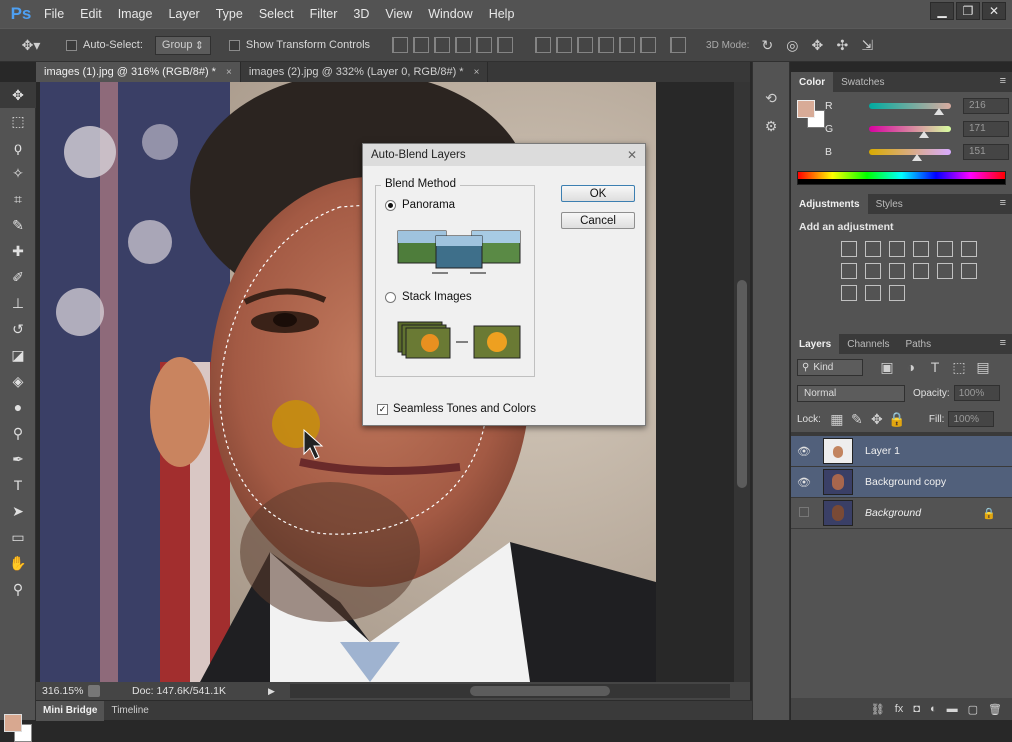 The image size is (1012, 742). What do you see at coordinates (849, 293) in the screenshot?
I see `posterize-icon` at bounding box center [849, 293].